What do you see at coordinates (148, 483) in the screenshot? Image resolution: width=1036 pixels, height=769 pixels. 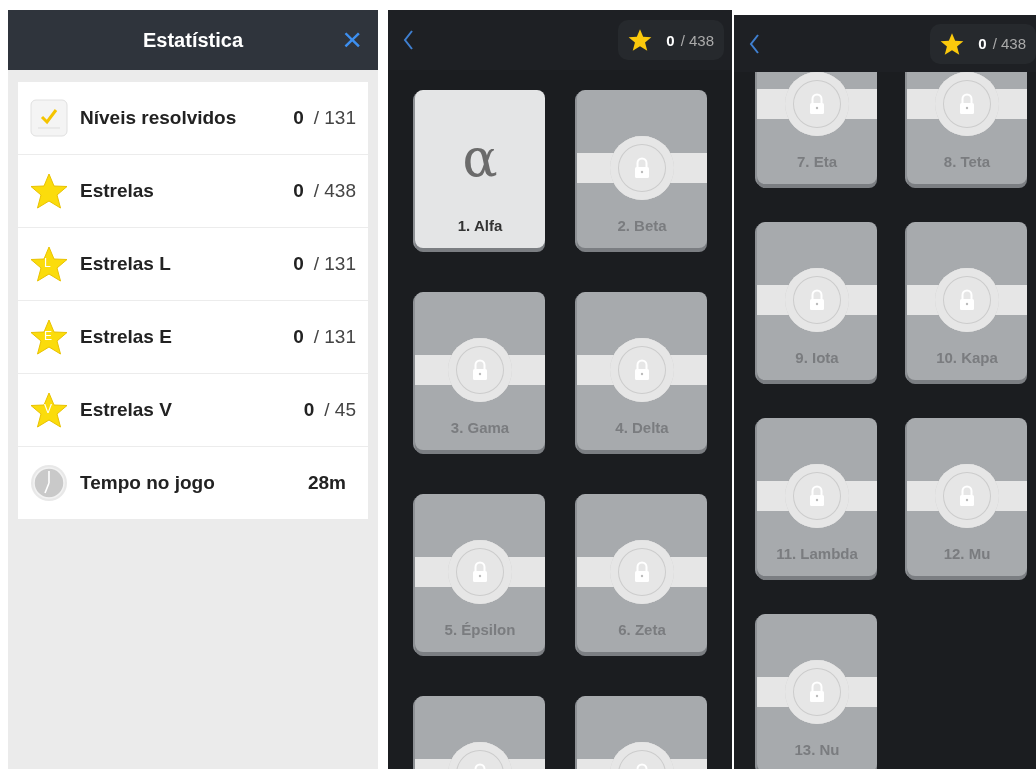 I see `stat-label: Tempo no jogo` at bounding box center [148, 483].